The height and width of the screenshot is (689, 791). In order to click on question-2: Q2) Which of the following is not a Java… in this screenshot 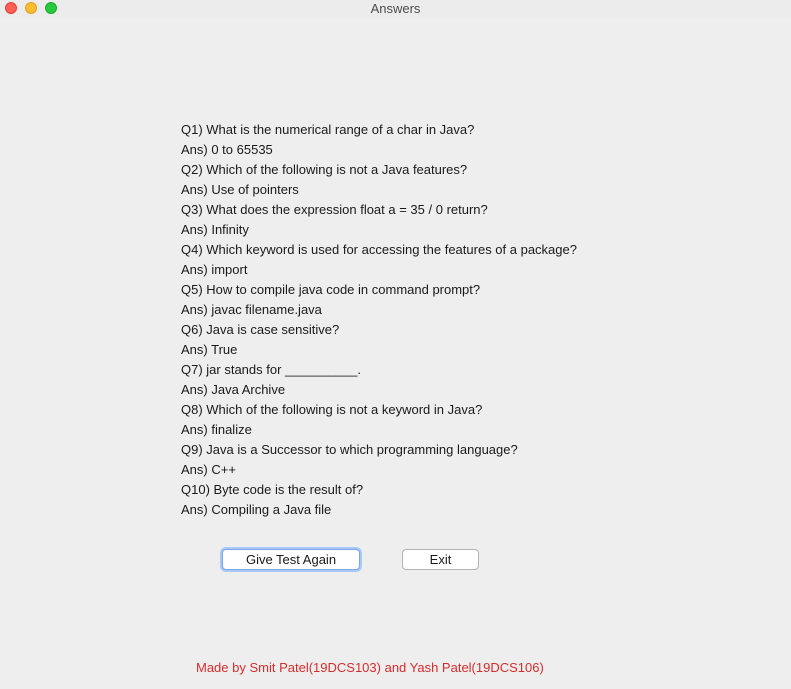, I will do `click(324, 169)`.